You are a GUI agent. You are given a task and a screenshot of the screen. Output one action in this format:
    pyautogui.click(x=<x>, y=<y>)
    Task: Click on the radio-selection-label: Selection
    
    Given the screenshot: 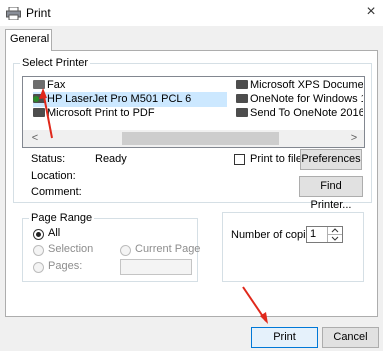 What is the action you would take?
    pyautogui.click(x=71, y=249)
    